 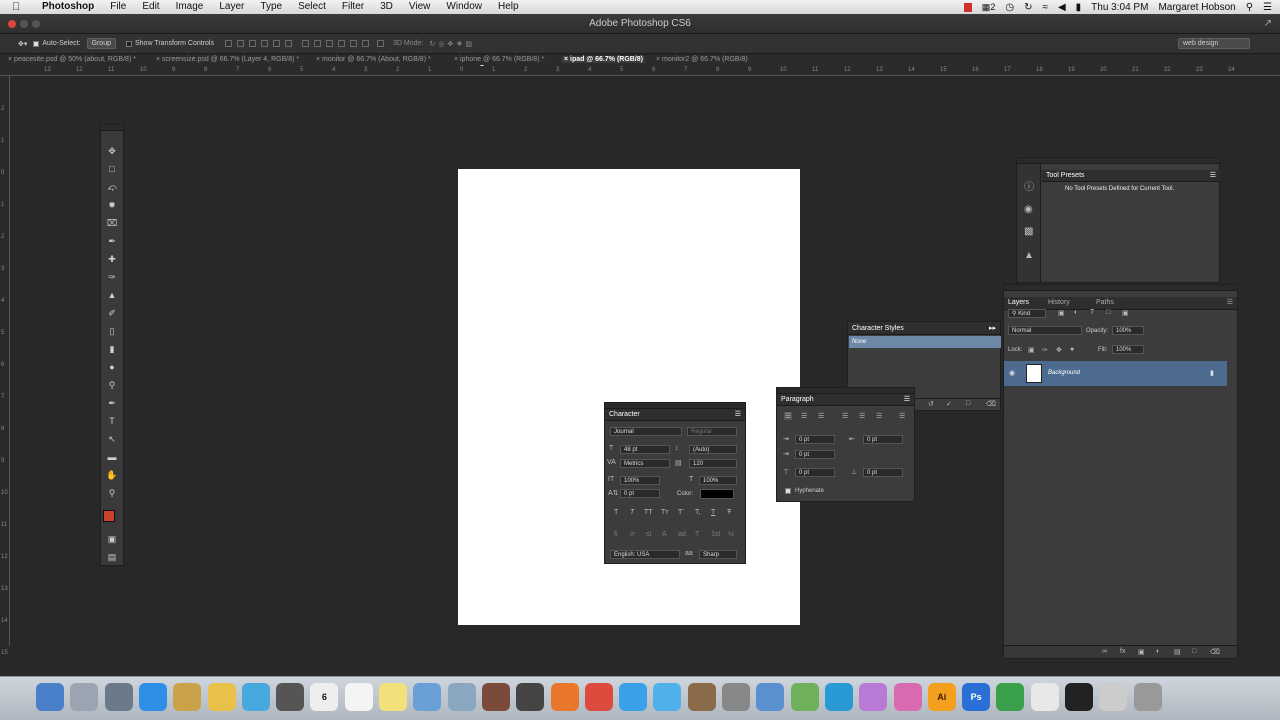 I want to click on menu-layer: Layer, so click(x=231, y=7).